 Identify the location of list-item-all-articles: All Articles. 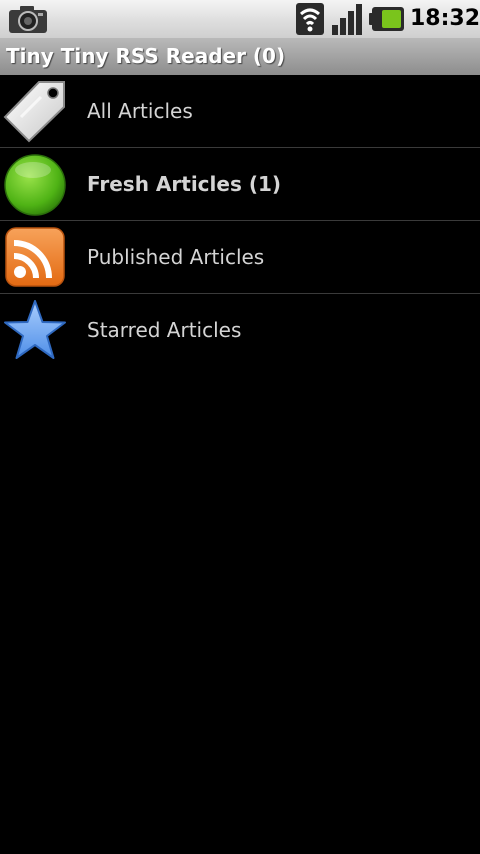
(240, 111).